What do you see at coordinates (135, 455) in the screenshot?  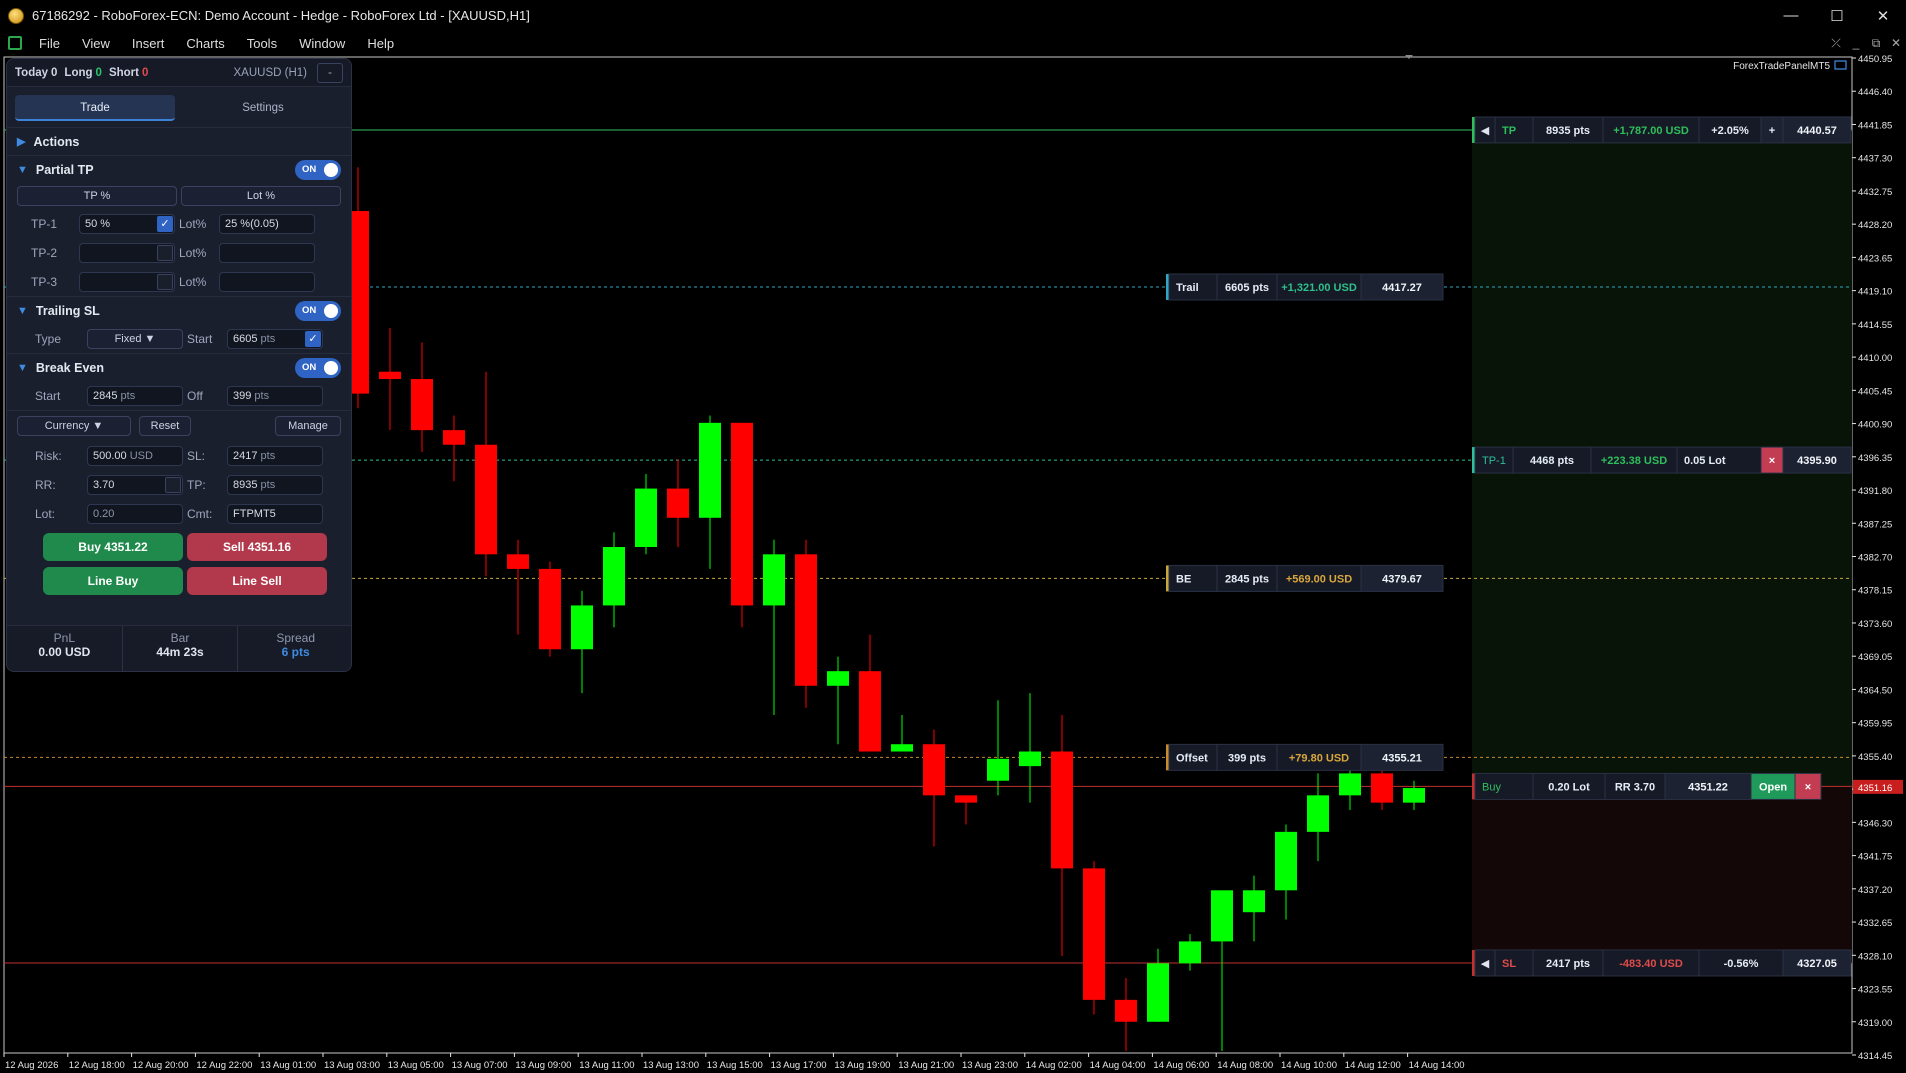 I see `risk-input: 500.00 USD` at bounding box center [135, 455].